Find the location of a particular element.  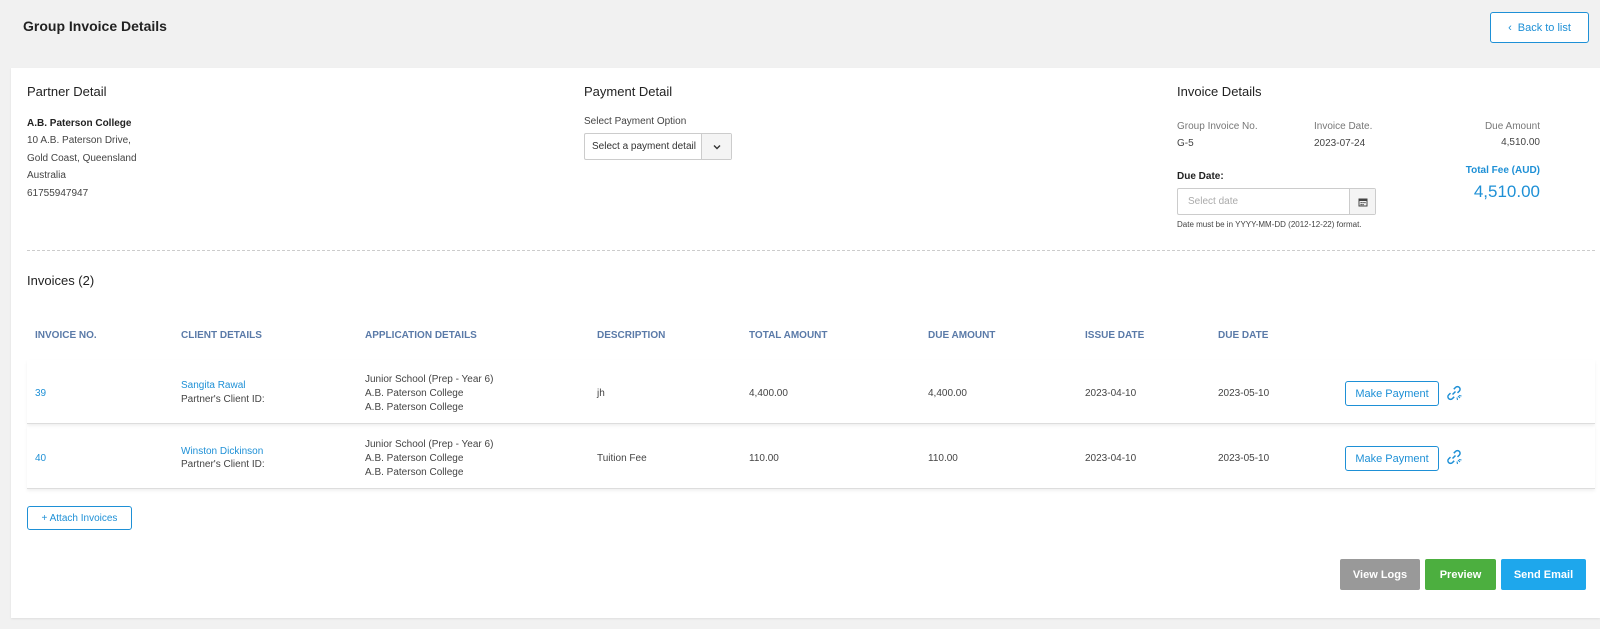

payment-option-value: Select a payment detail is located at coordinates (644, 146).